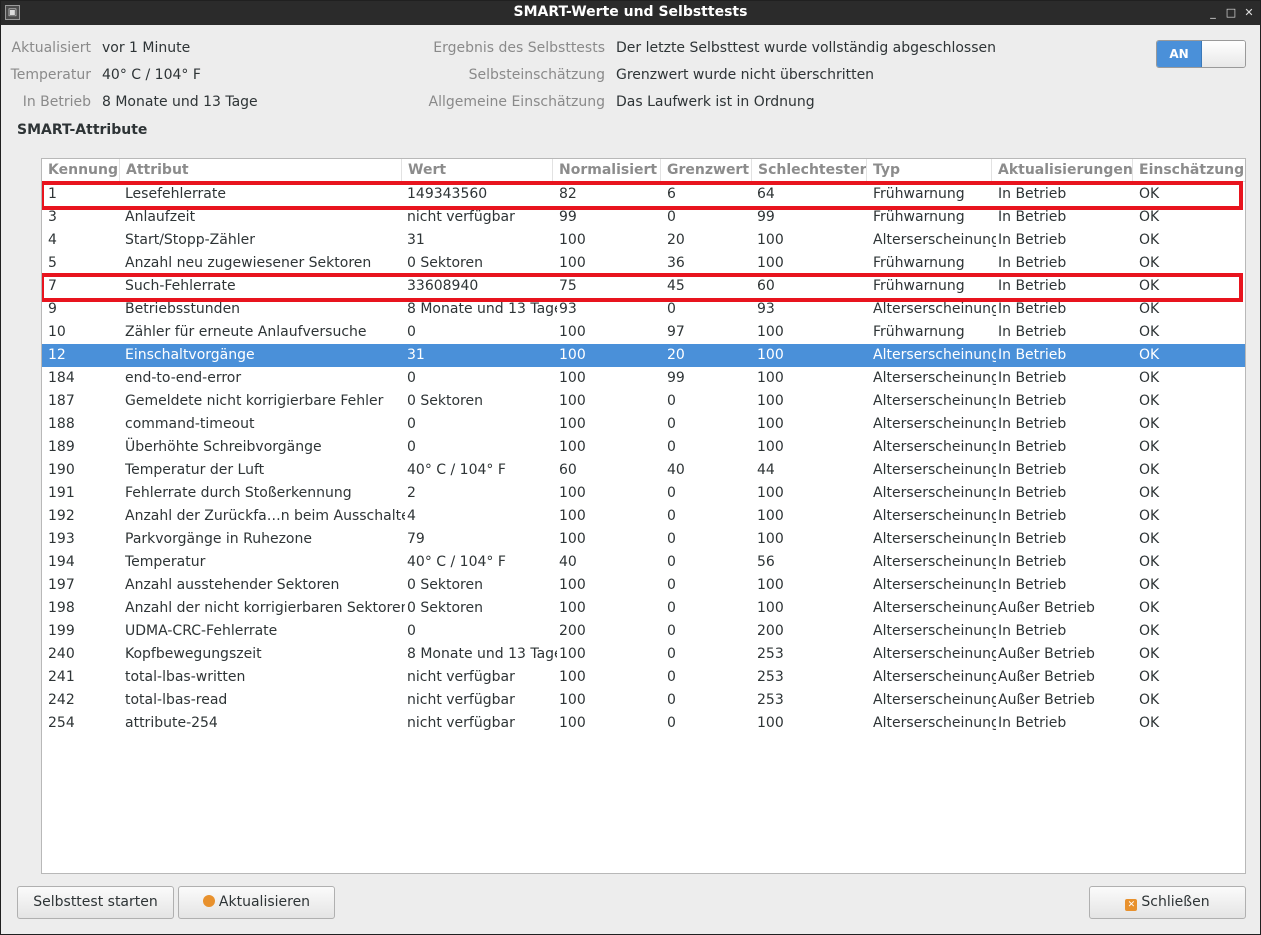 The image size is (1261, 935). Describe the element at coordinates (572, 631) in the screenshot. I see `cell-normalized: 200` at that location.